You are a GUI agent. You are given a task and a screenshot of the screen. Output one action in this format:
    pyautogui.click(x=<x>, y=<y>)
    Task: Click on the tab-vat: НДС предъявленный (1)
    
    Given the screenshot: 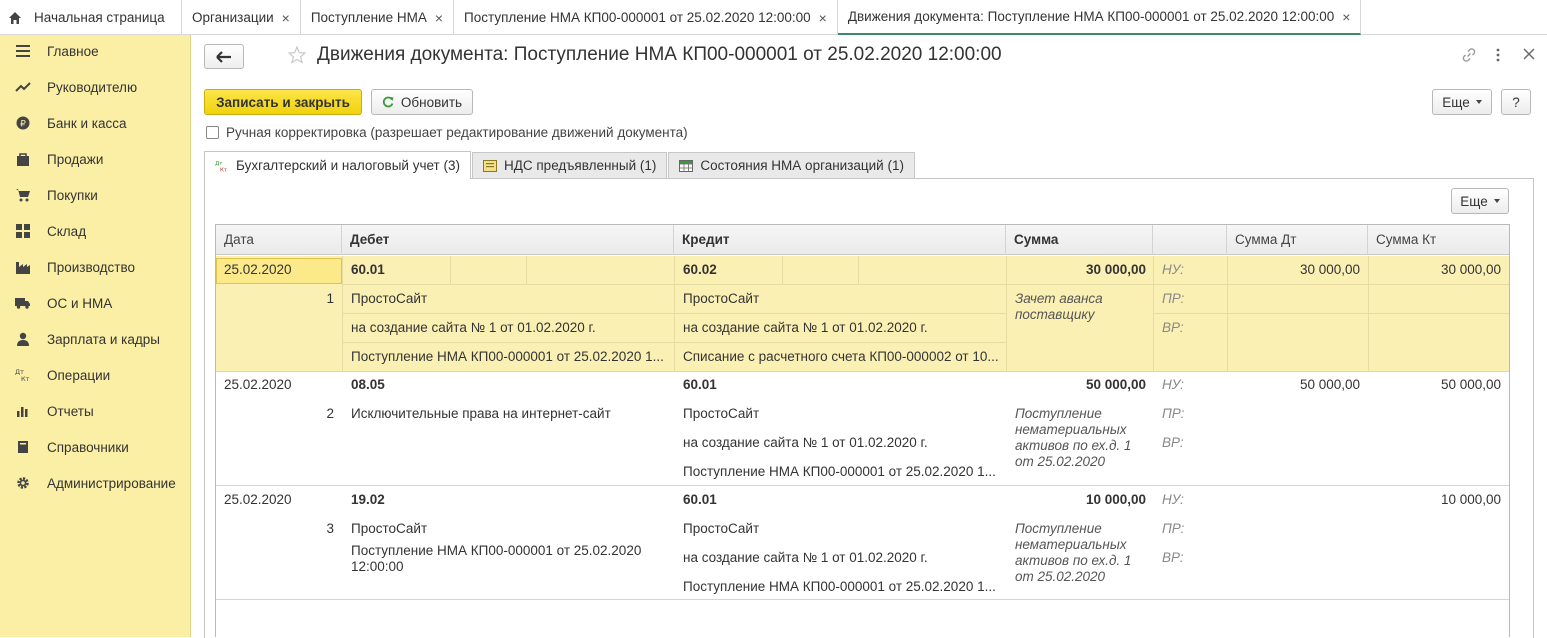 What is the action you would take?
    pyautogui.click(x=569, y=165)
    